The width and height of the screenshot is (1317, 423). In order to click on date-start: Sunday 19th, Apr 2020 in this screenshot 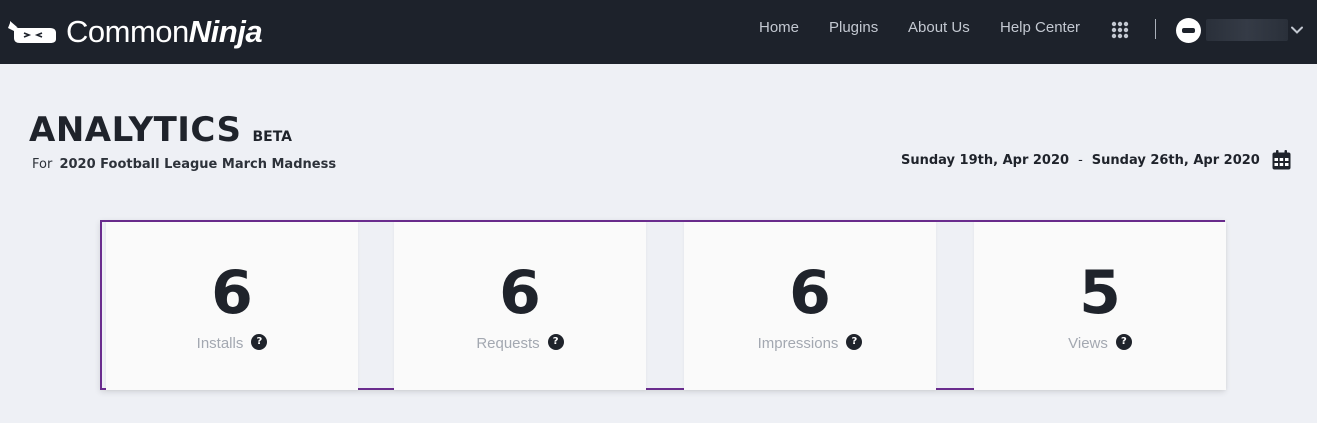, I will do `click(985, 160)`.